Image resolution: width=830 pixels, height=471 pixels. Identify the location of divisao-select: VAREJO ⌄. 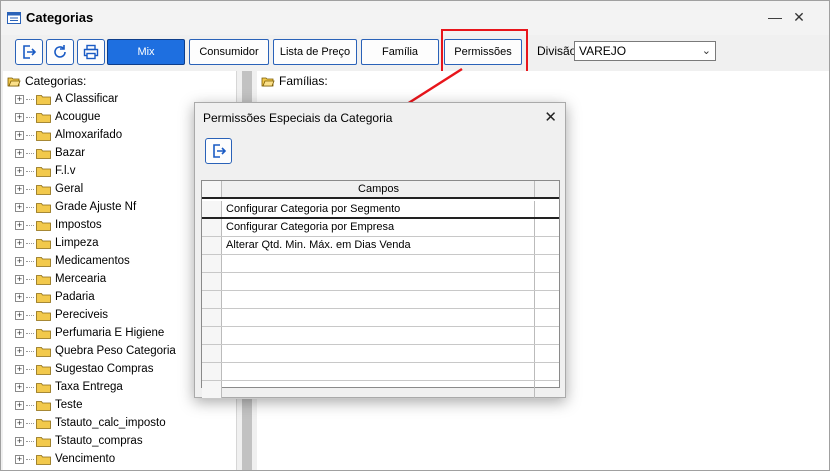
(645, 51).